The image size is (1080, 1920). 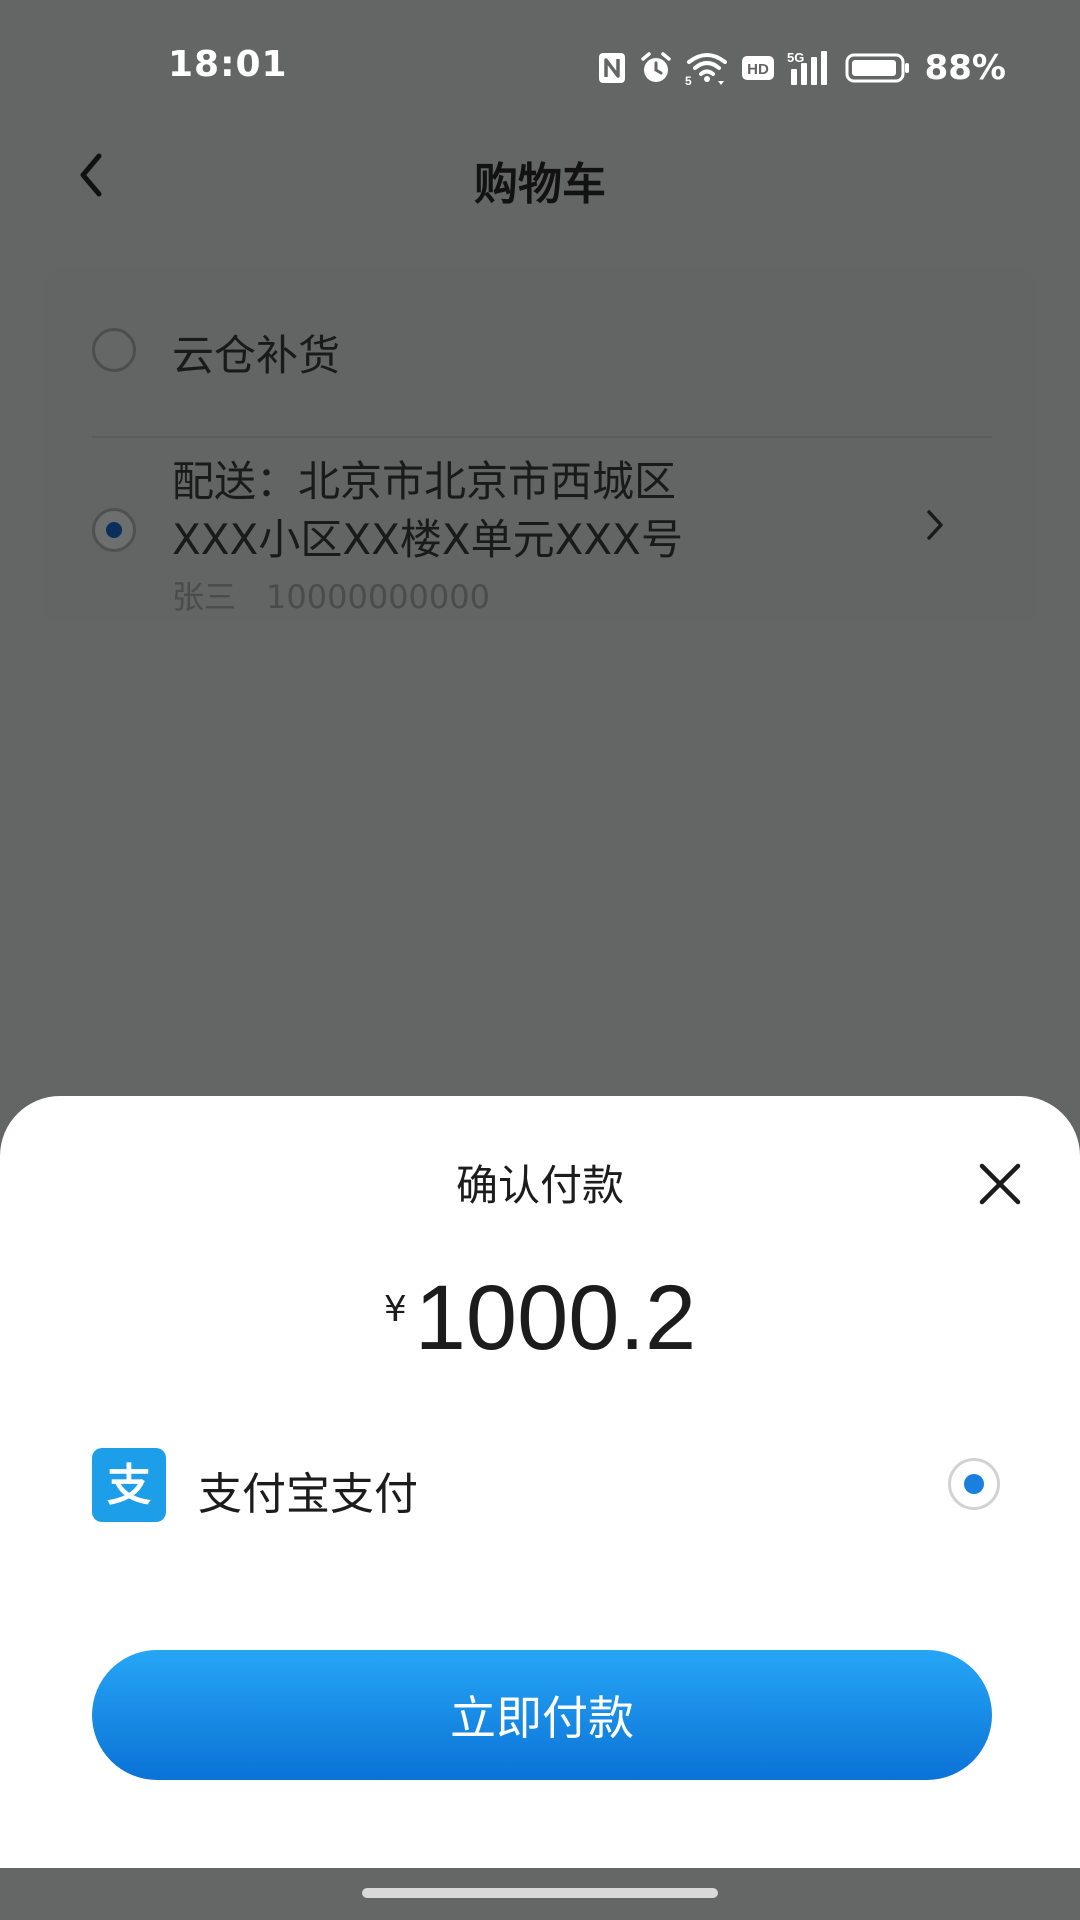 What do you see at coordinates (427, 539) in the screenshot?
I see `address-line-2: XXX小区XX楼X单元XXX号` at bounding box center [427, 539].